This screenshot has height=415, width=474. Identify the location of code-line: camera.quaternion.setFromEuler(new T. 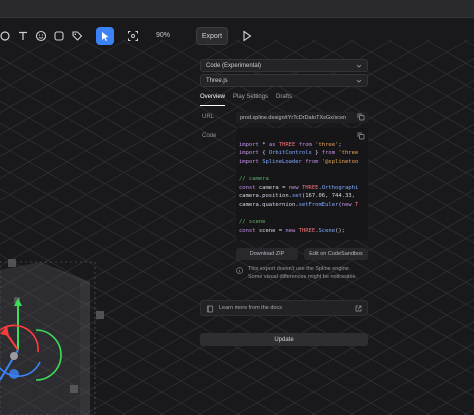
(299, 204).